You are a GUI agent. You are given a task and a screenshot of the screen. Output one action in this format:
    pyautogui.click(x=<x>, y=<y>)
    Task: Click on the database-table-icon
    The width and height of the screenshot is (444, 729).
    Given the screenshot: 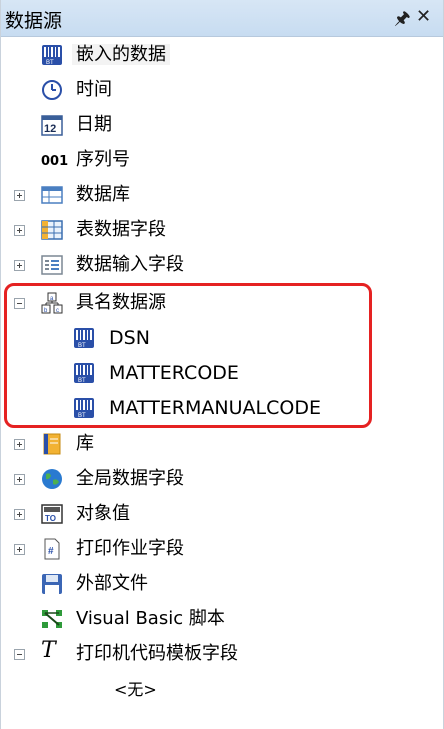 What is the action you would take?
    pyautogui.click(x=52, y=195)
    